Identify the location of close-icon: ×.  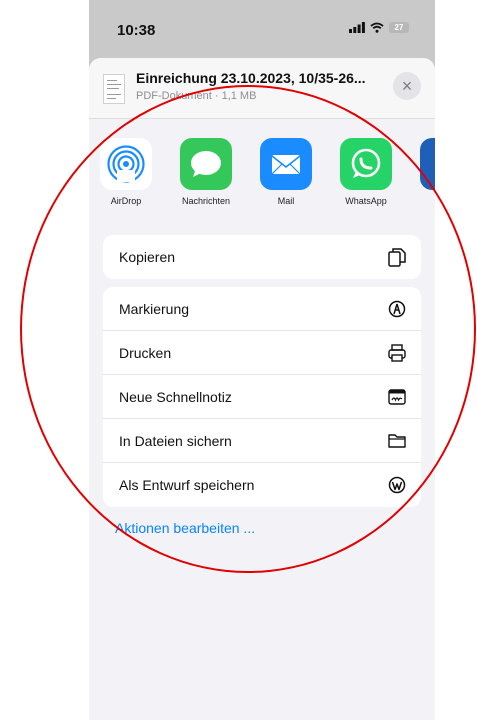
(407, 85).